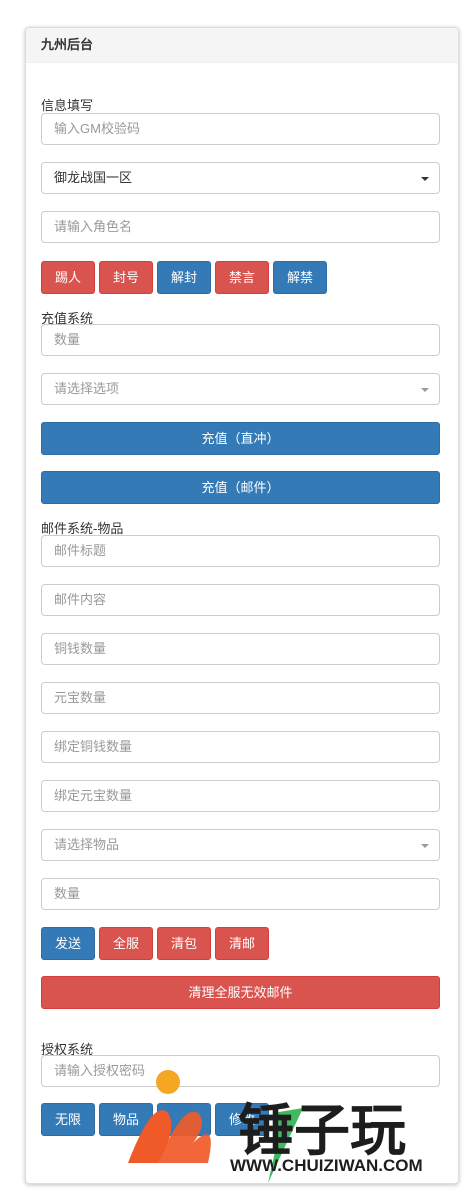  I want to click on recharge-mail-button: 充值（邮件）, so click(240, 487).